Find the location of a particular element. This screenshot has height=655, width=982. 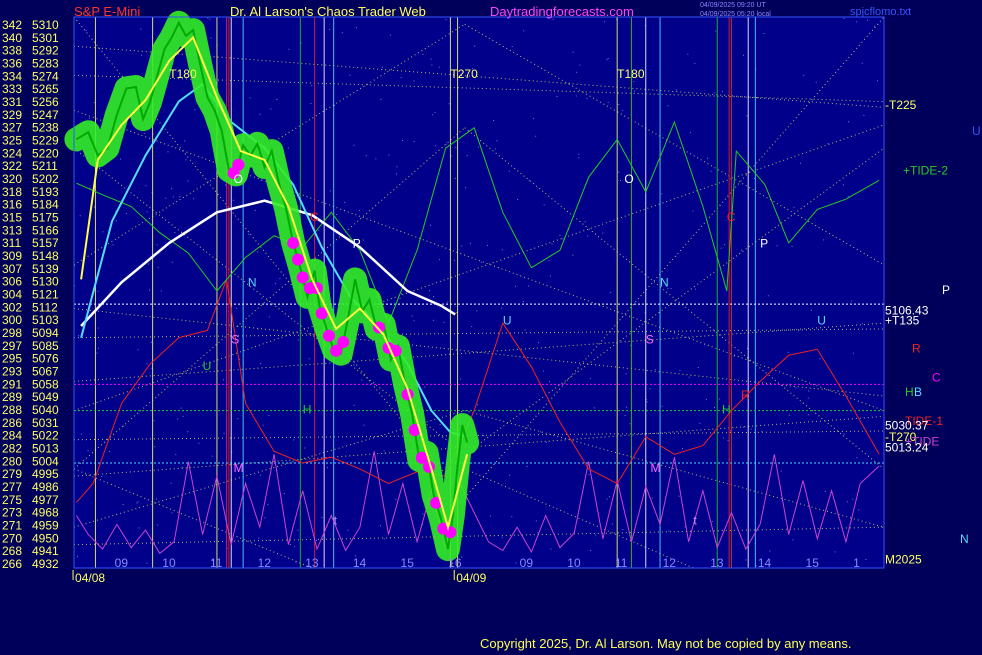

chart-annotation: N is located at coordinates (252, 283).